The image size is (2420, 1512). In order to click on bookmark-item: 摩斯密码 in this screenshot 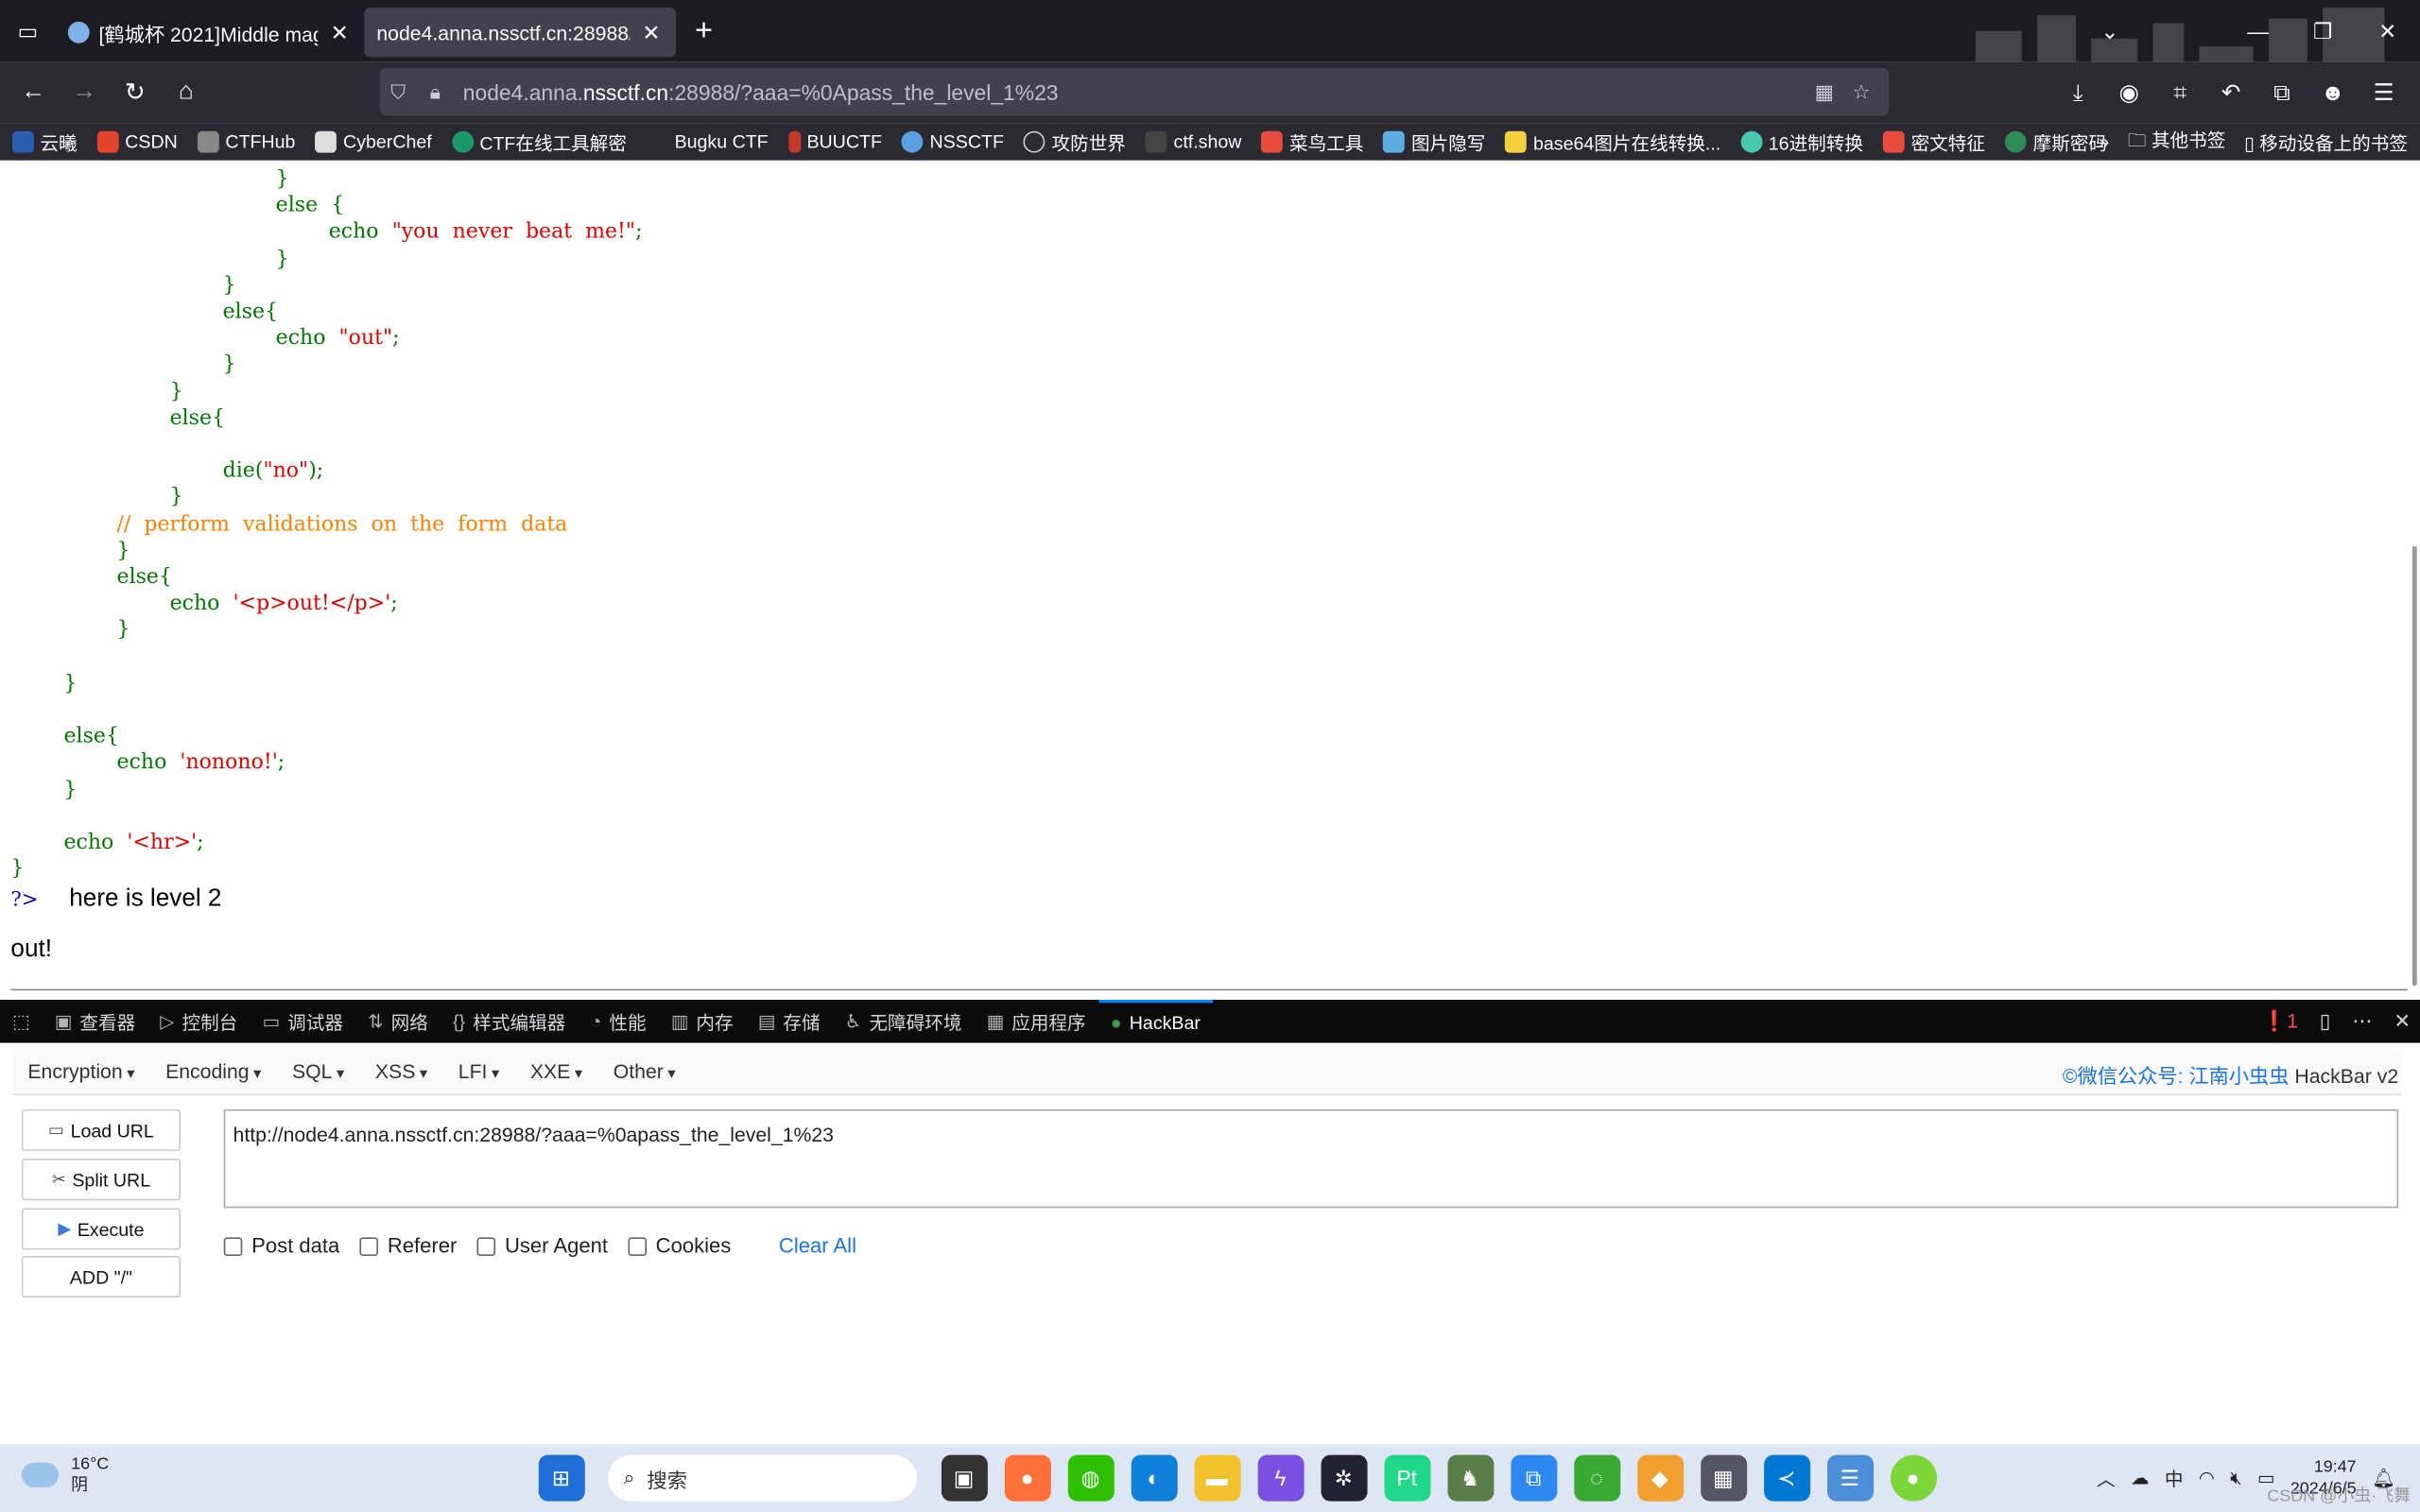, I will do `click(2056, 142)`.